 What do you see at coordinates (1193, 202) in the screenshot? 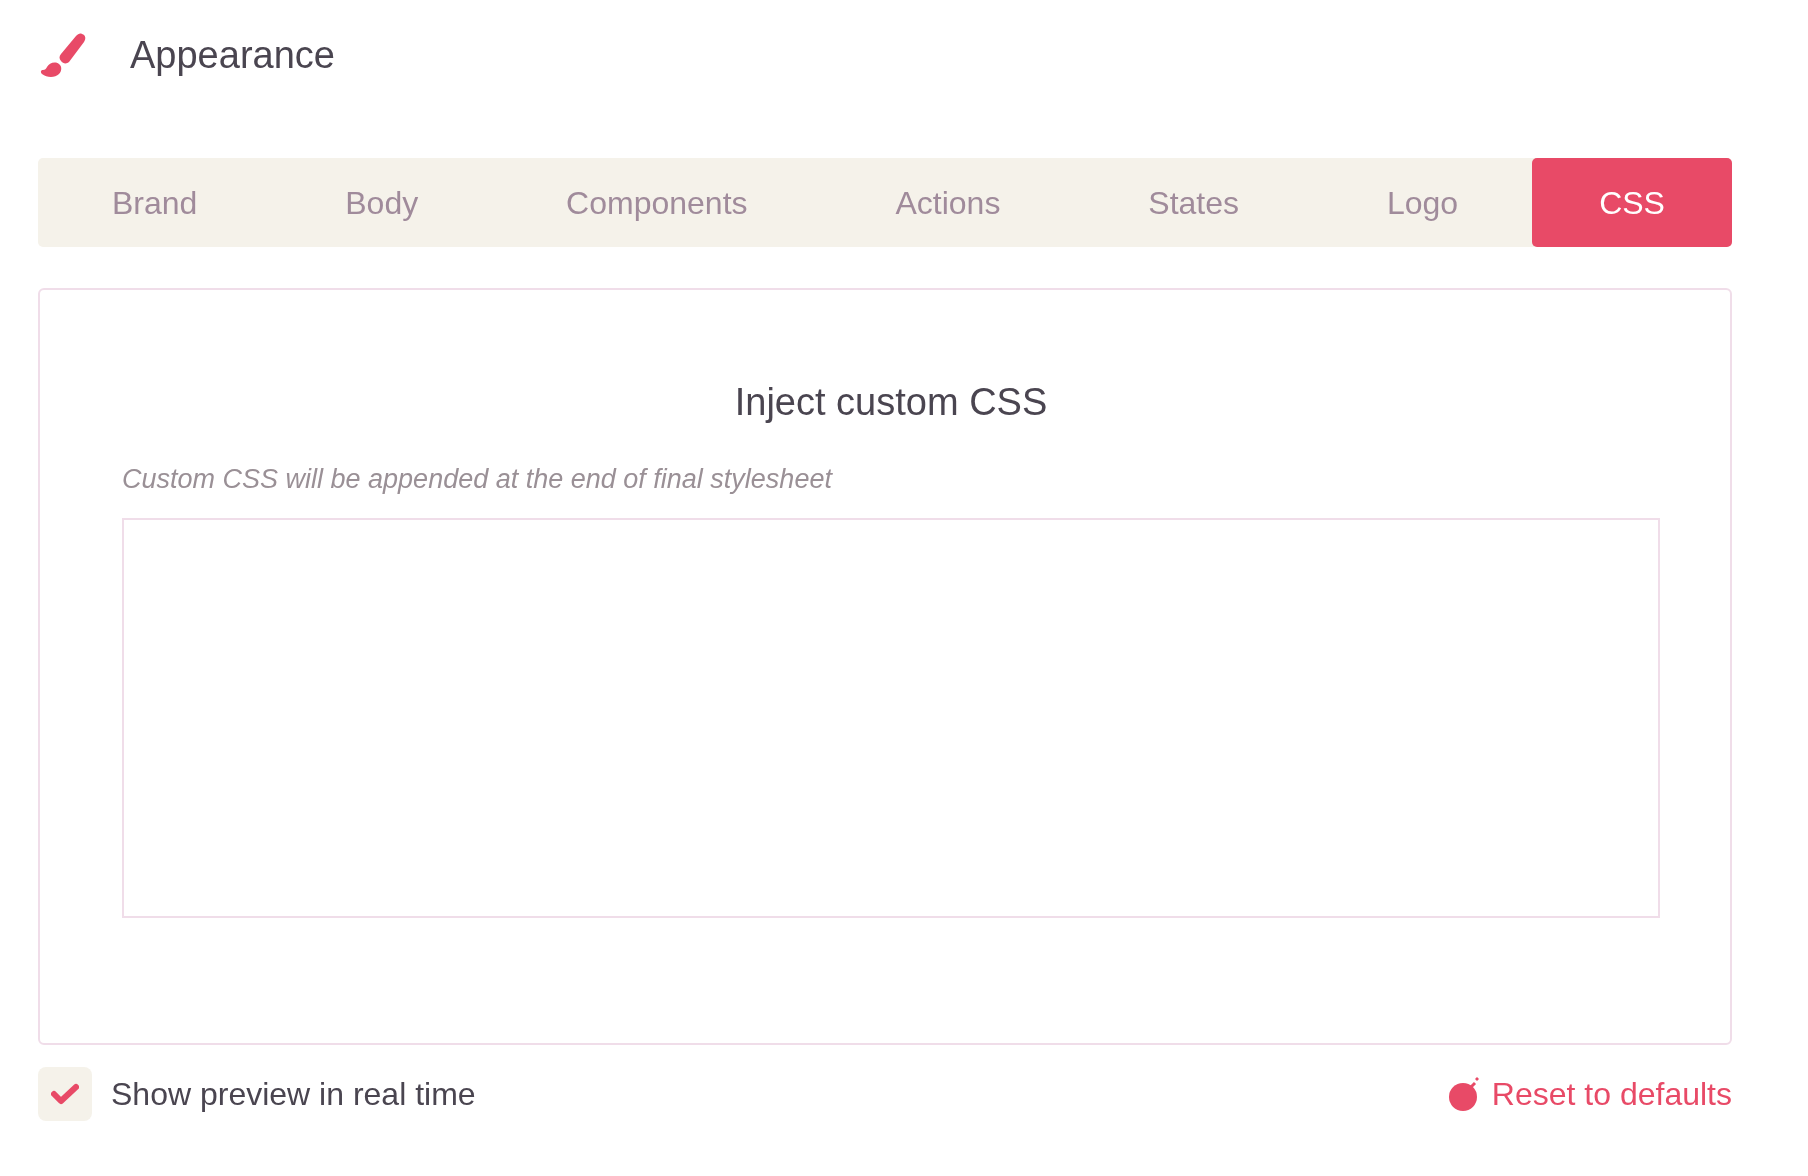
I see `tab: States` at bounding box center [1193, 202].